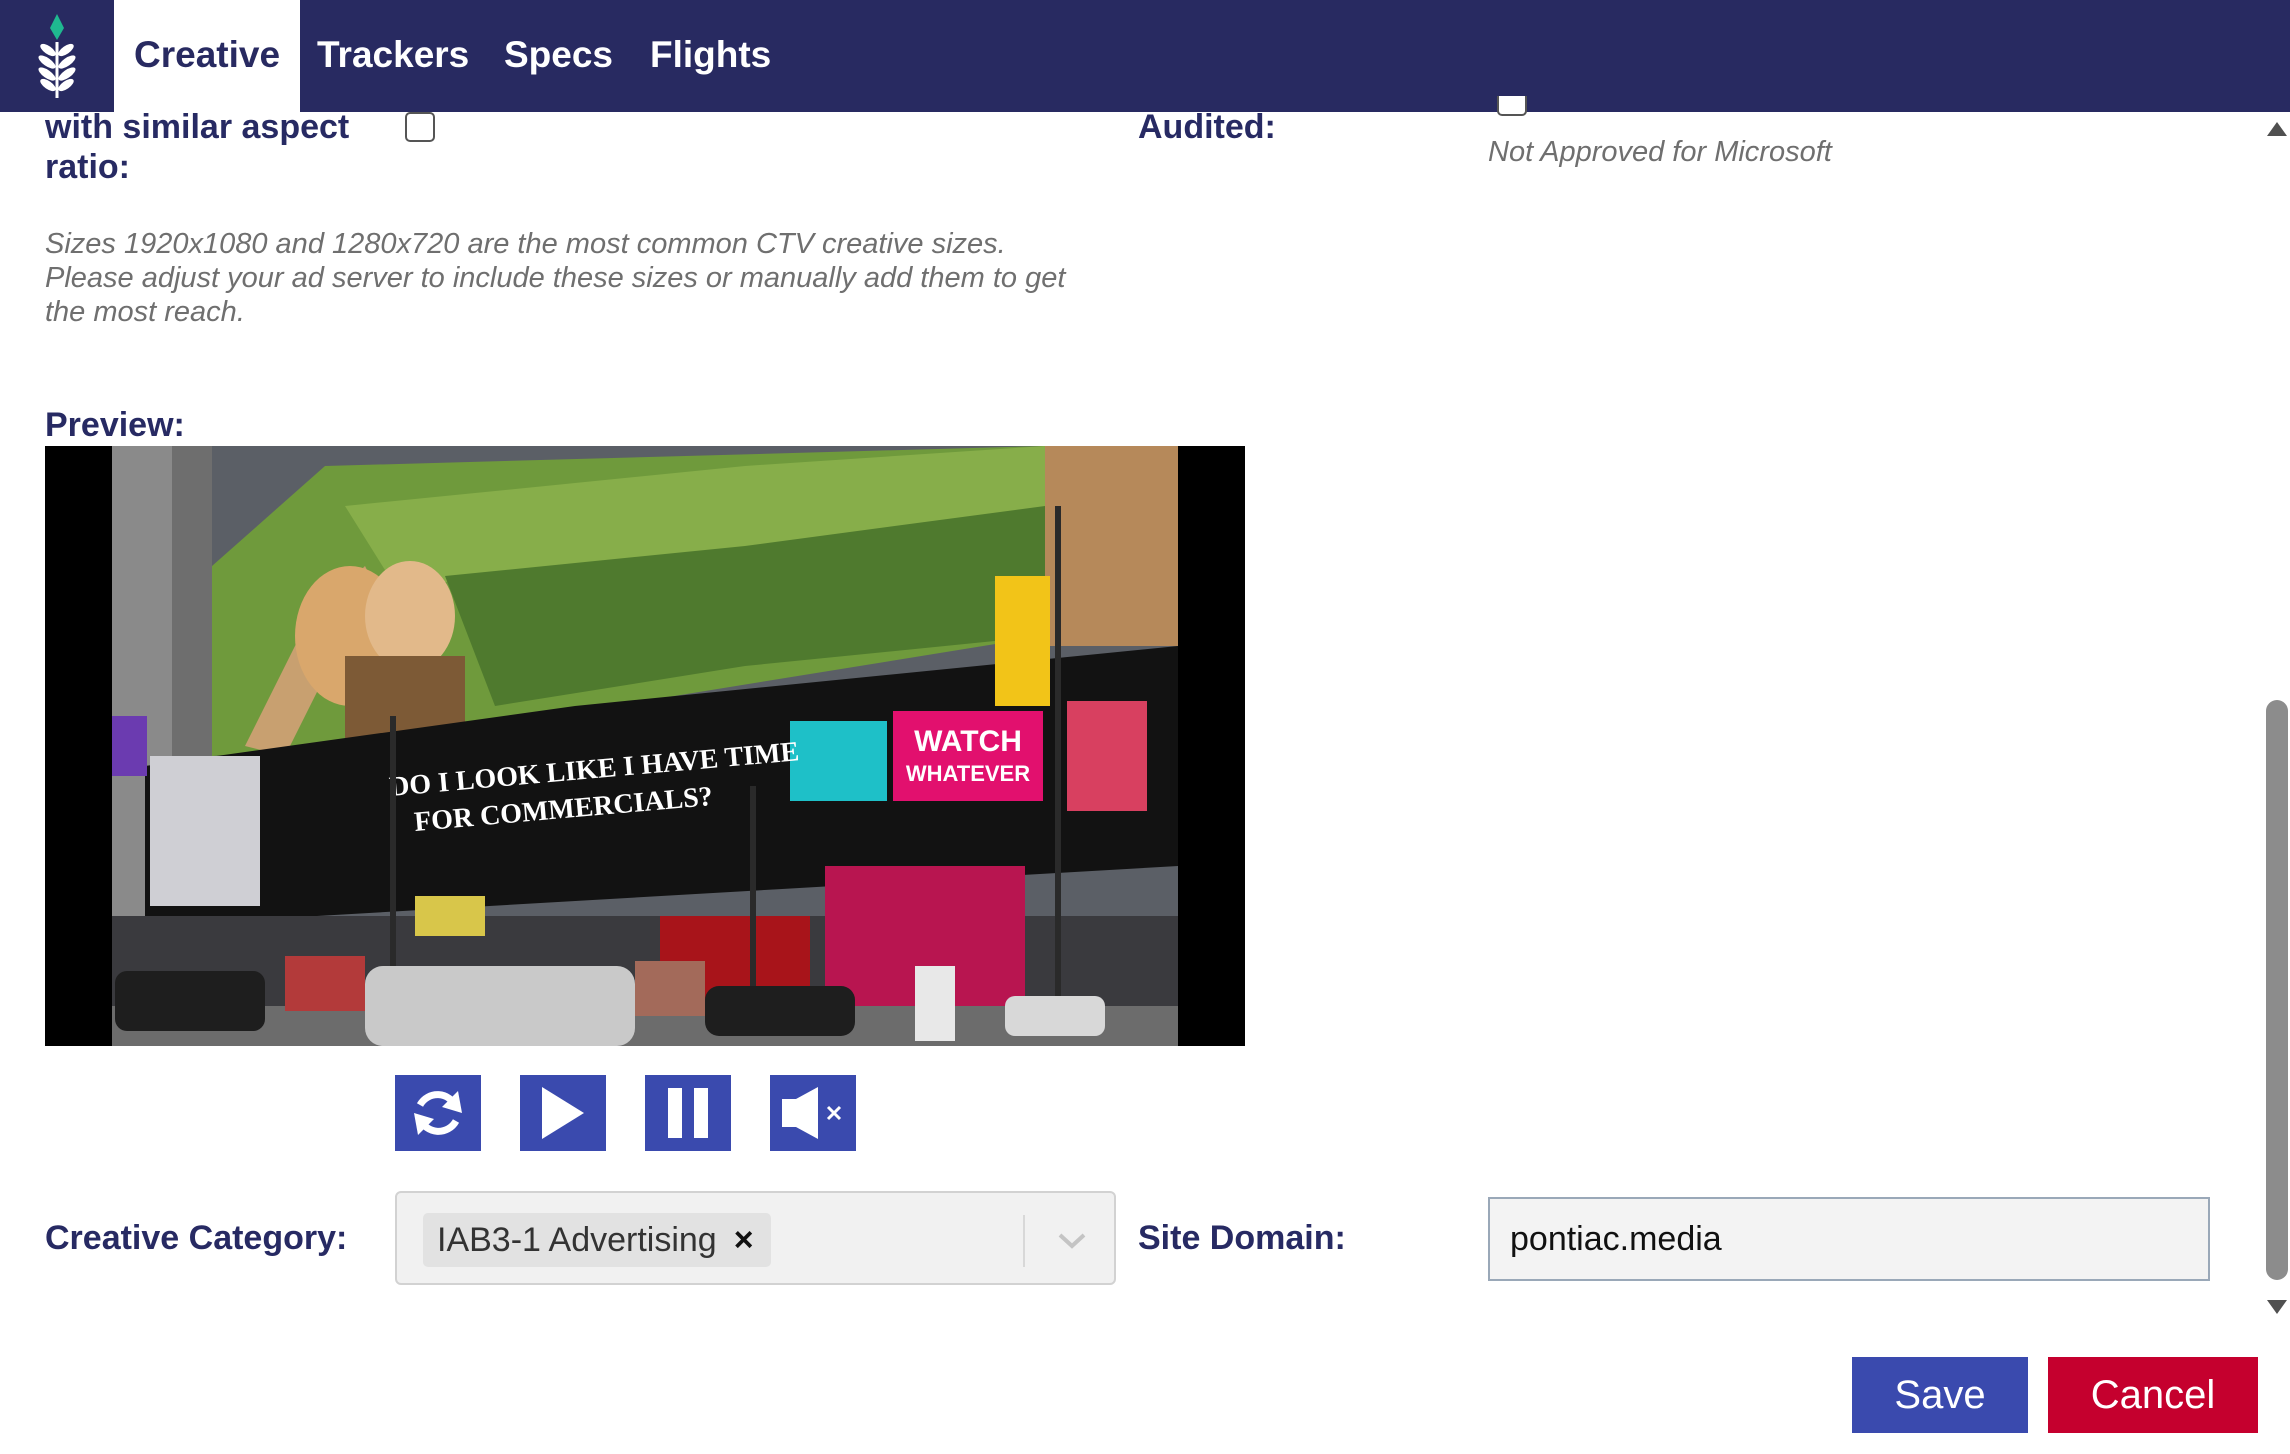 The width and height of the screenshot is (2290, 1454). I want to click on audited-checkbox, so click(1512, 106).